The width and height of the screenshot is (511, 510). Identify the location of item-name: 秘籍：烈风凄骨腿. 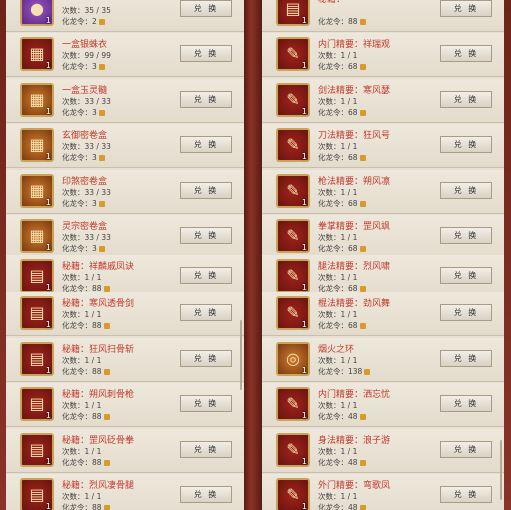
(98, 486).